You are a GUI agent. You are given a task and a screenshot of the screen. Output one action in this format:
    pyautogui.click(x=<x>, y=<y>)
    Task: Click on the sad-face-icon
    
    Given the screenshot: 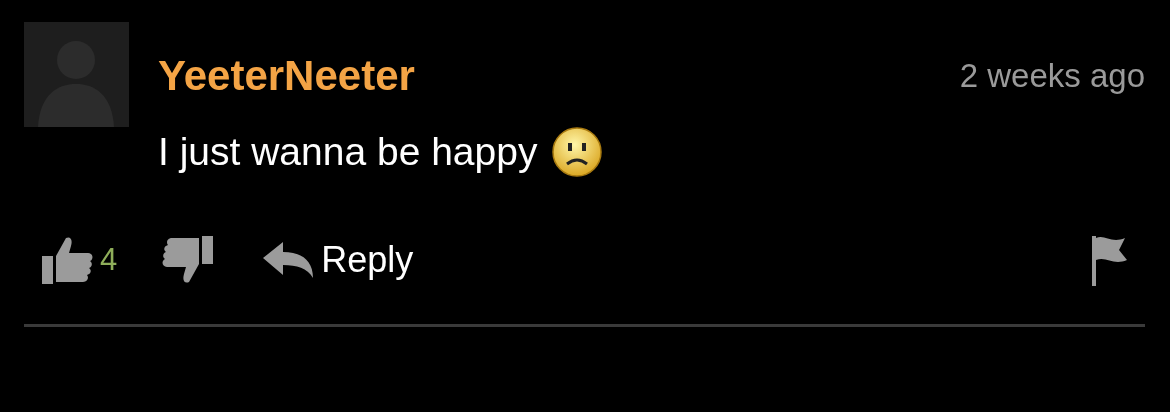 What is the action you would take?
    pyautogui.click(x=577, y=152)
    